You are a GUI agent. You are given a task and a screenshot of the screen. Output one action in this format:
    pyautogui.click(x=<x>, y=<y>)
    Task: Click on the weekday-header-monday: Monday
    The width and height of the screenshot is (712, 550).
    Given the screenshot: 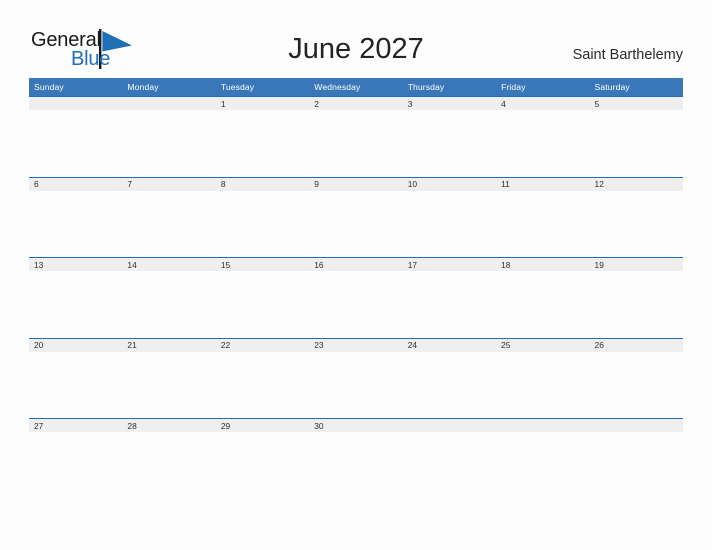 What is the action you would take?
    pyautogui.click(x=143, y=87)
    